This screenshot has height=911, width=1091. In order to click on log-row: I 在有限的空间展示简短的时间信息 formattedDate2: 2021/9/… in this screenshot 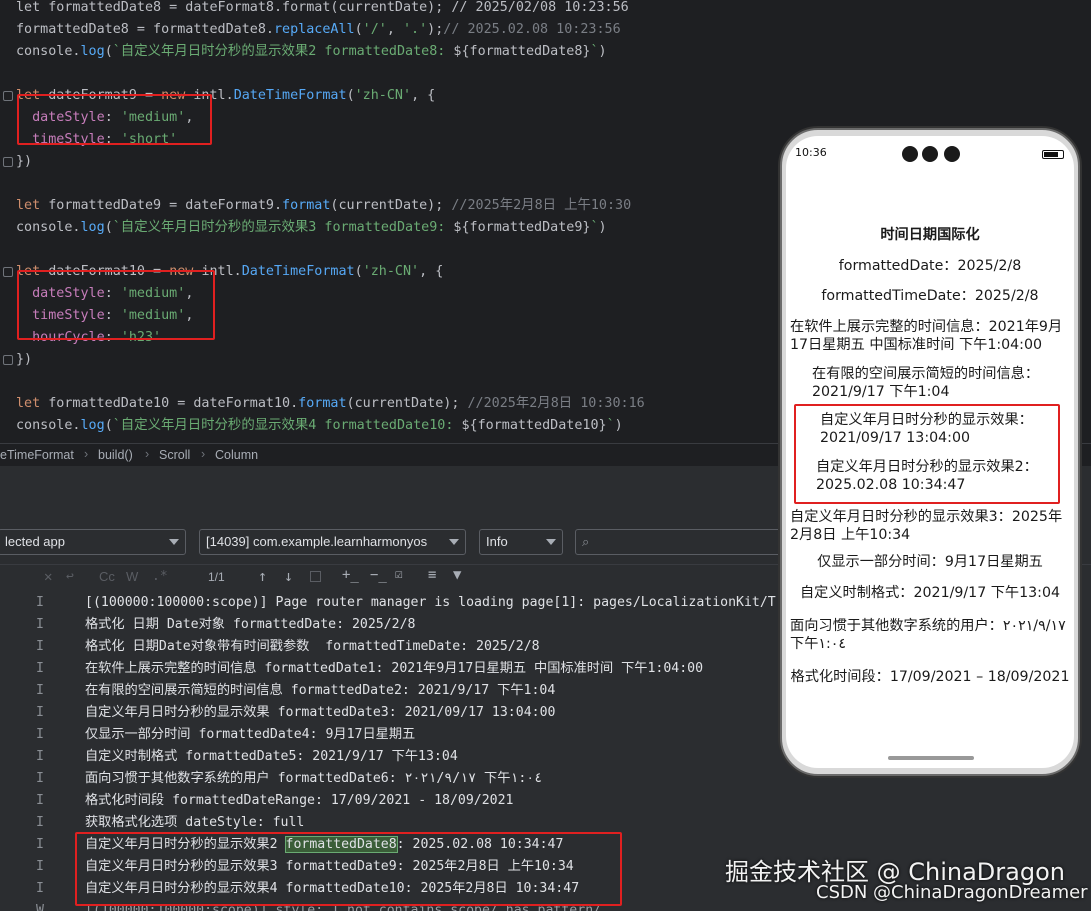, I will do `click(390, 691)`.